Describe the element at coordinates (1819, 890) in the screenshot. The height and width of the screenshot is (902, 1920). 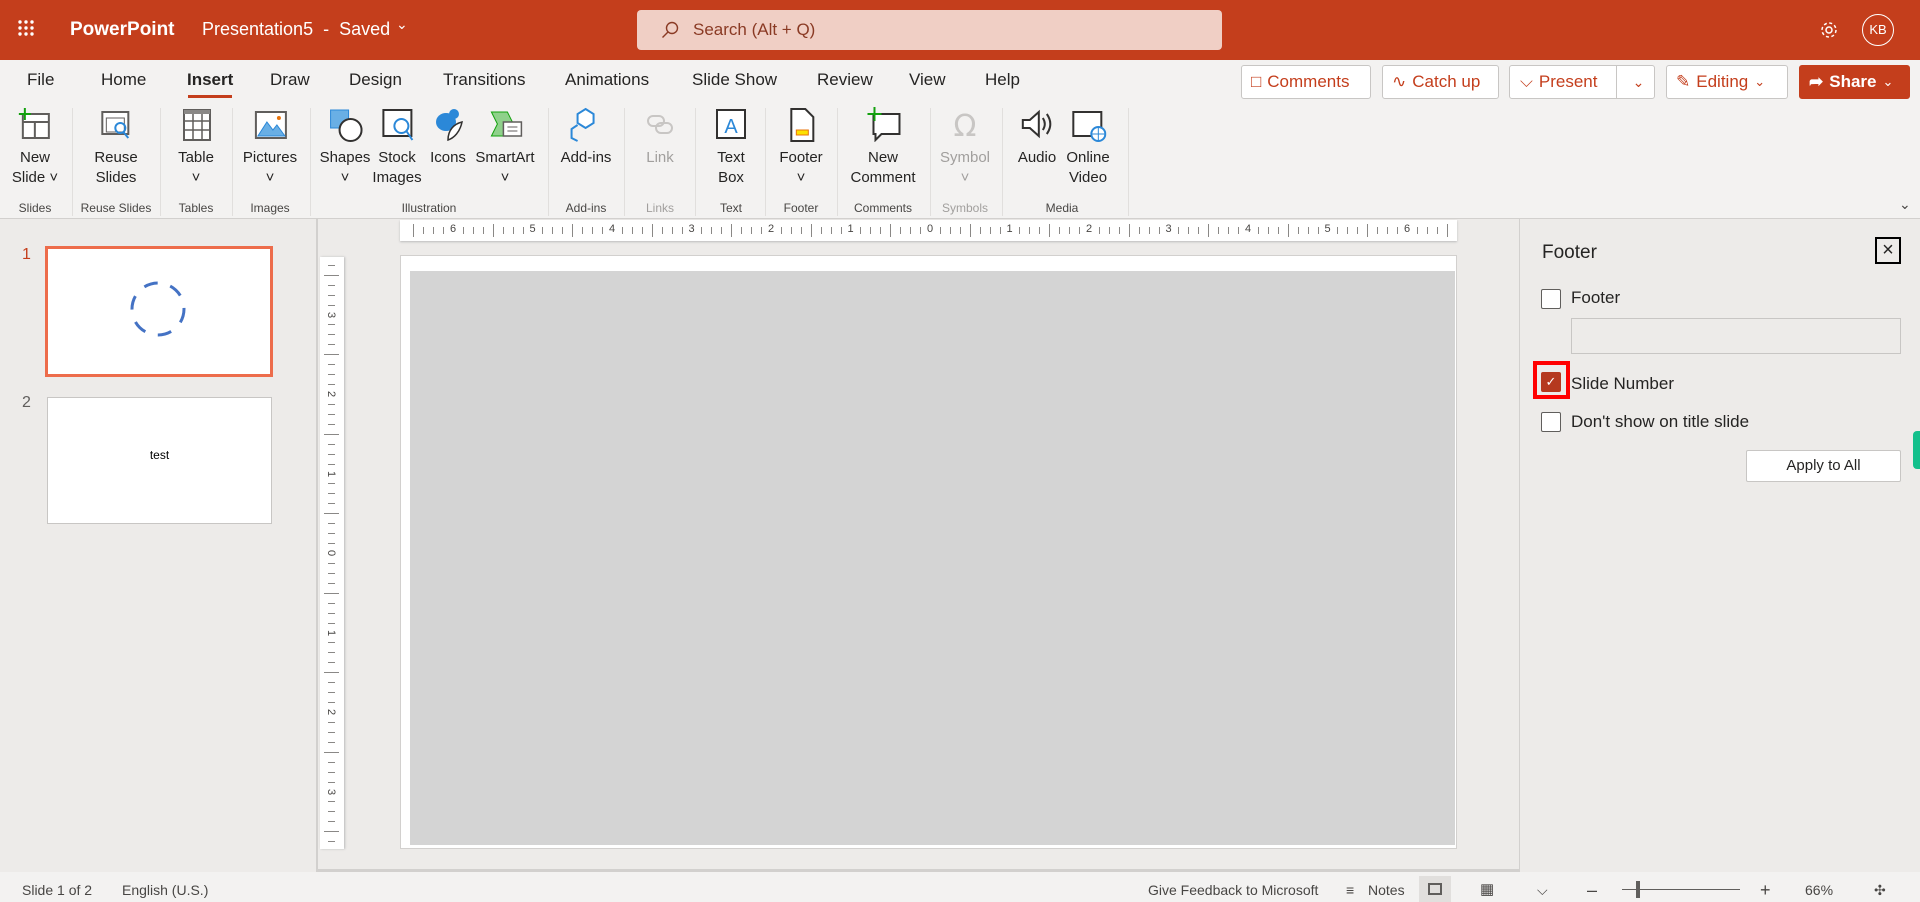
I see `zoom-level: 66%` at that location.